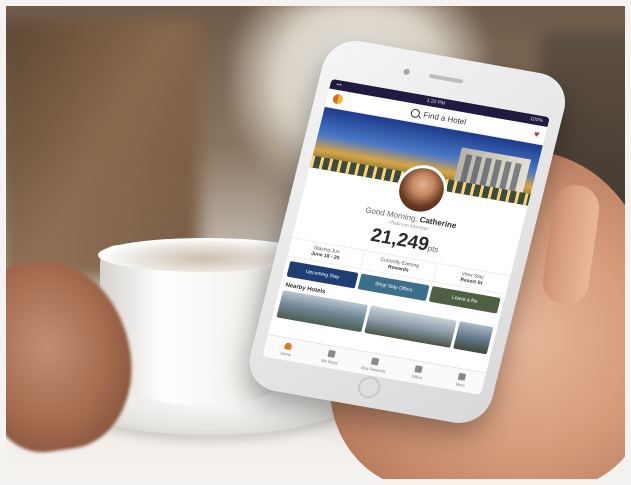 This screenshot has width=631, height=485. I want to click on nav-label: Stay Rewards, so click(373, 369).